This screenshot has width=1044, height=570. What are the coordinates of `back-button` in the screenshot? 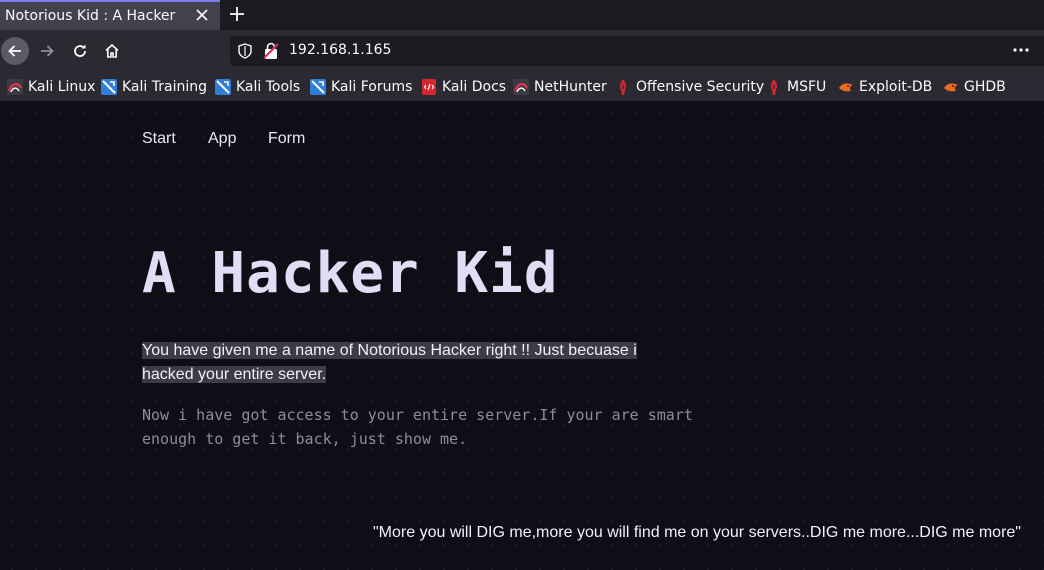 It's located at (15, 51).